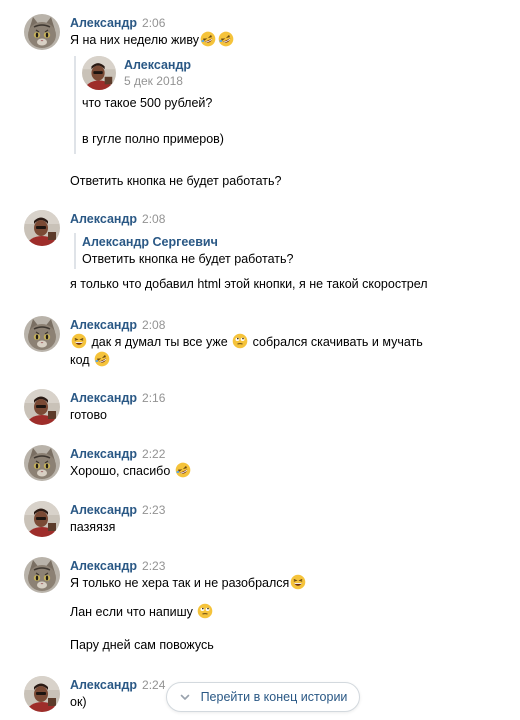 This screenshot has height=720, width=520. I want to click on message-text: Хорошо, спасибо, so click(120, 471).